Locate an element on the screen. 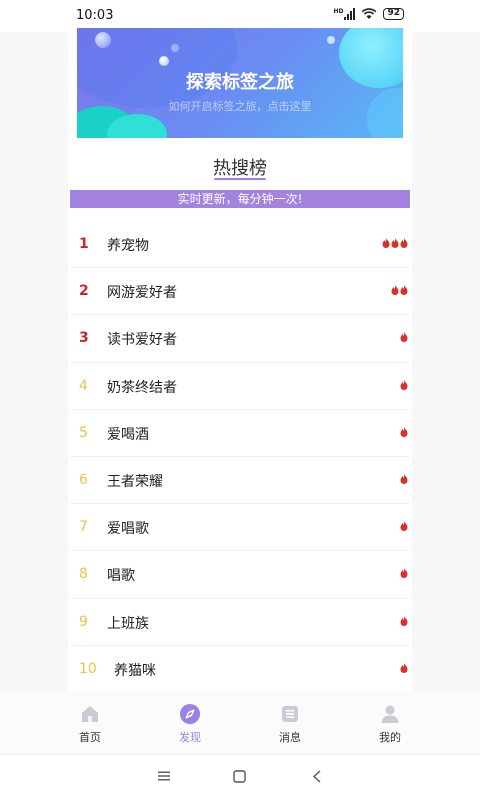  rank-row: 3 读书爱好者 is located at coordinates (240, 339).